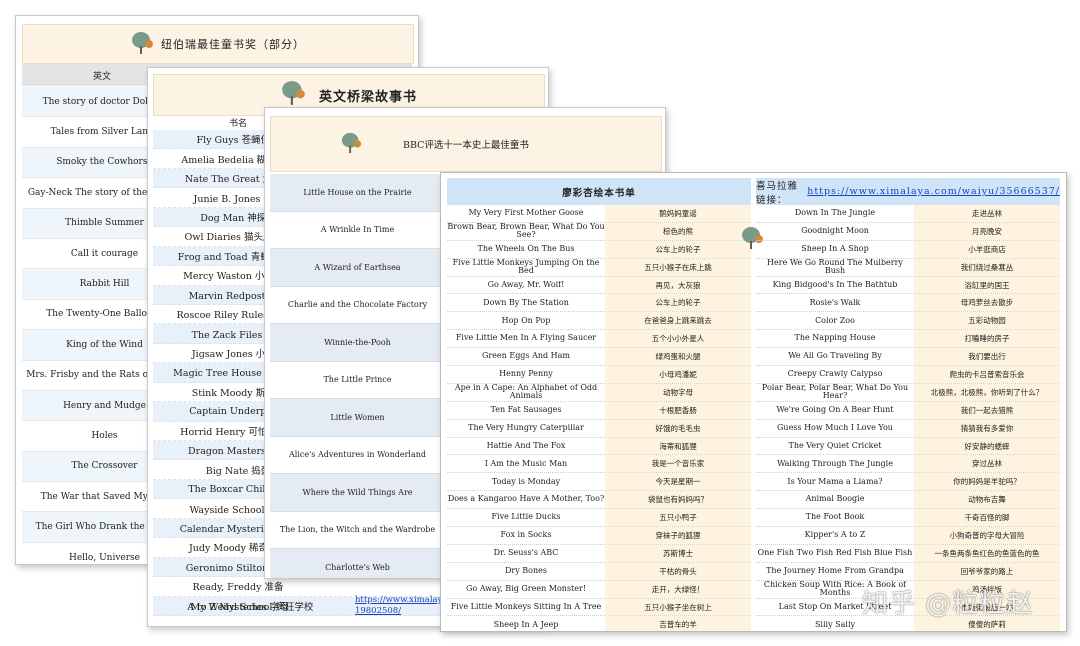 This screenshot has width=1080, height=646. Describe the element at coordinates (678, 392) in the screenshot. I see `book-title-zh: 动物字母` at that location.